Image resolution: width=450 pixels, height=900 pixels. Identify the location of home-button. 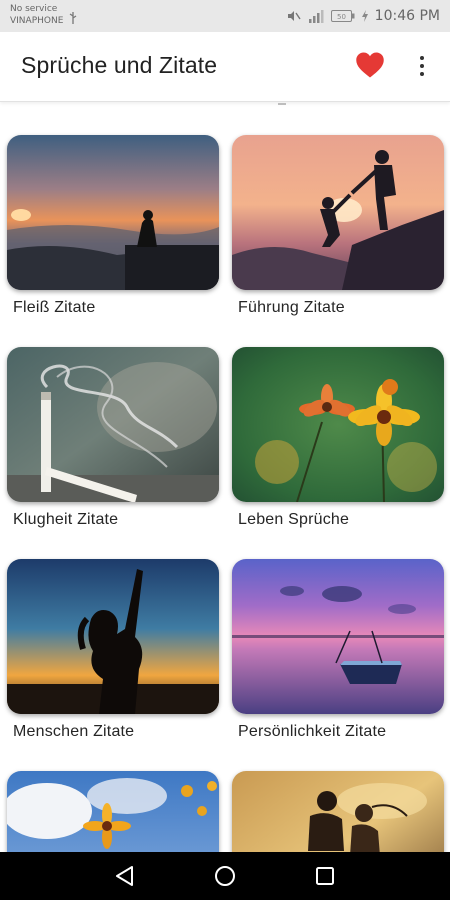
(225, 876).